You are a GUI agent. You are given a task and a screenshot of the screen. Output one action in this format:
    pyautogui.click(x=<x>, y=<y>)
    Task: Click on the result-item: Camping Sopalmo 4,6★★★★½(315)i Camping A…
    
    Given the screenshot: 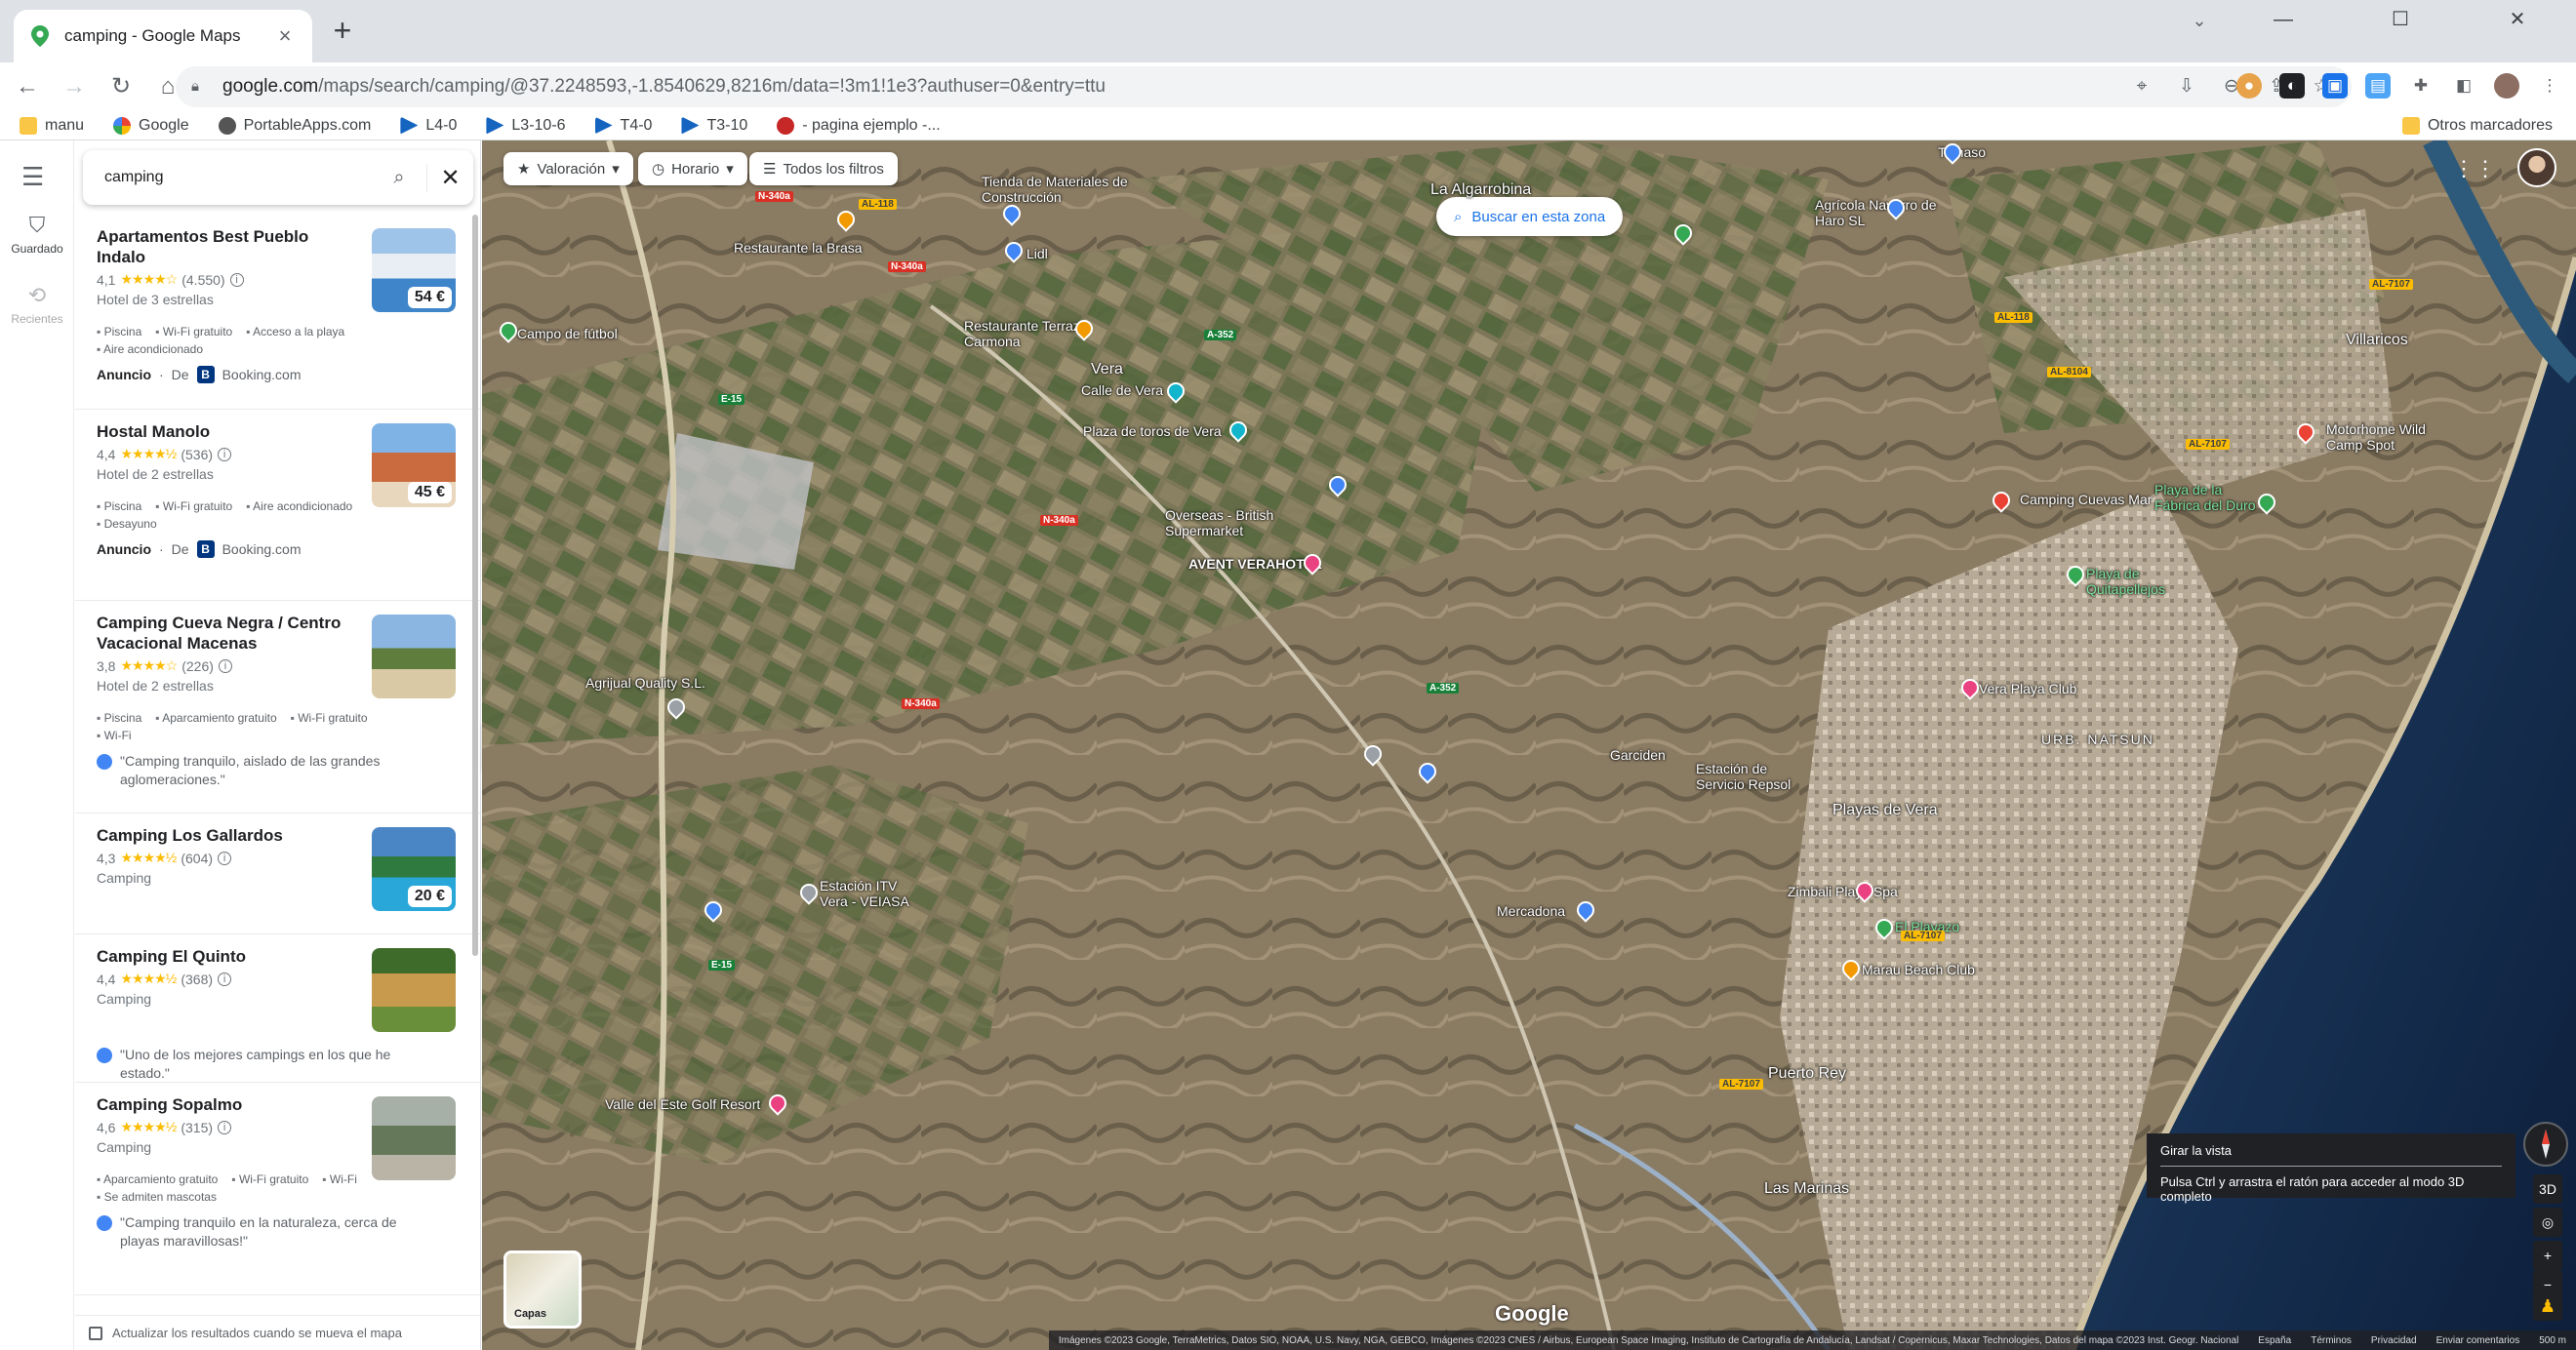 What is the action you would take?
    pyautogui.click(x=277, y=1189)
    